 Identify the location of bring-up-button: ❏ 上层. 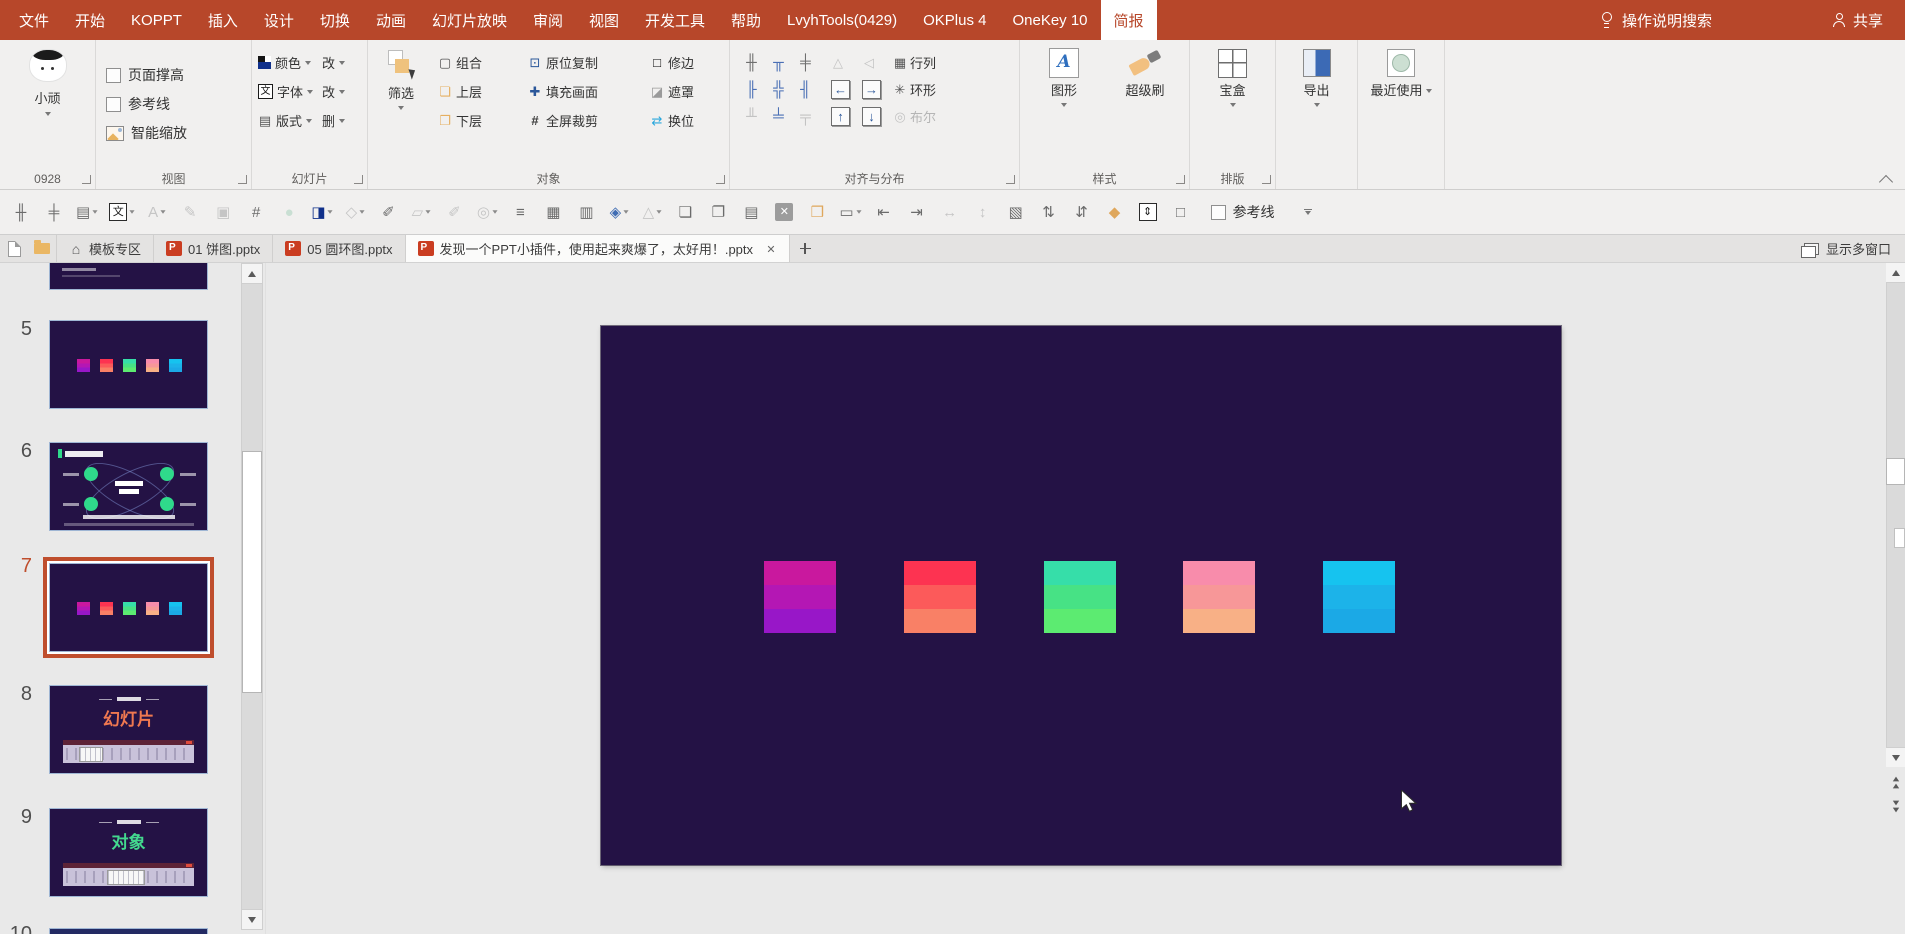
(482, 91).